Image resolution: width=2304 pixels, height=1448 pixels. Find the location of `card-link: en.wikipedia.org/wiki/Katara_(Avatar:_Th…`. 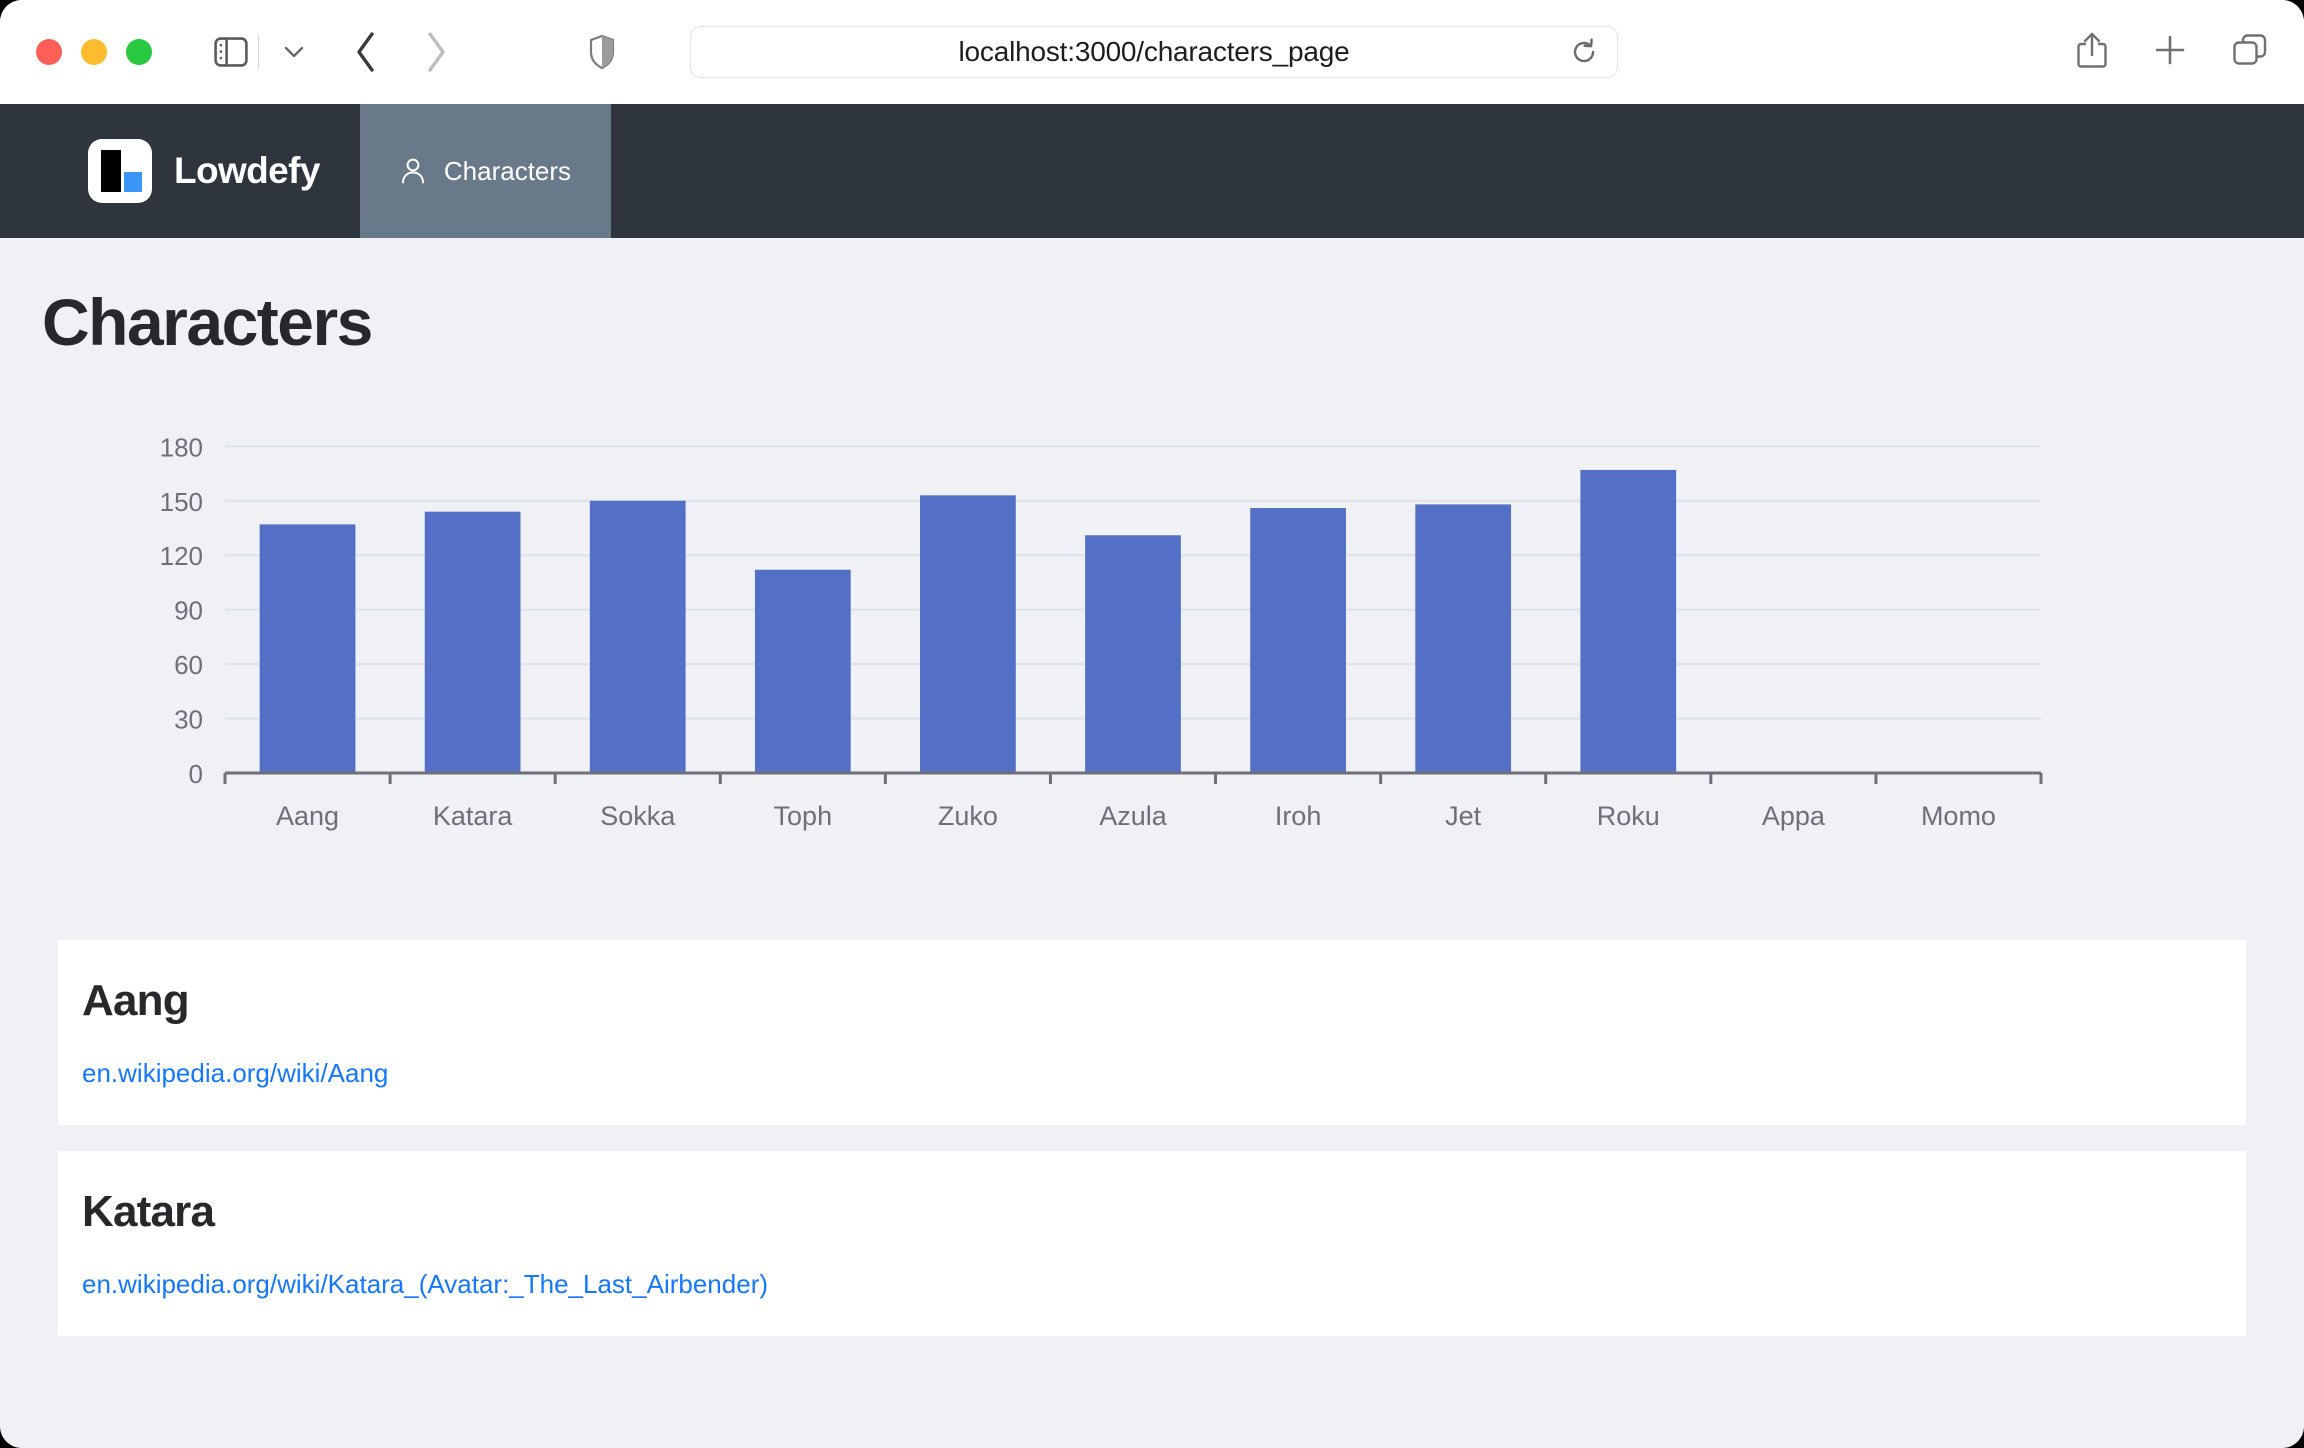

card-link: en.wikipedia.org/wiki/Katara_(Avatar:_Th… is located at coordinates (413, 1284).